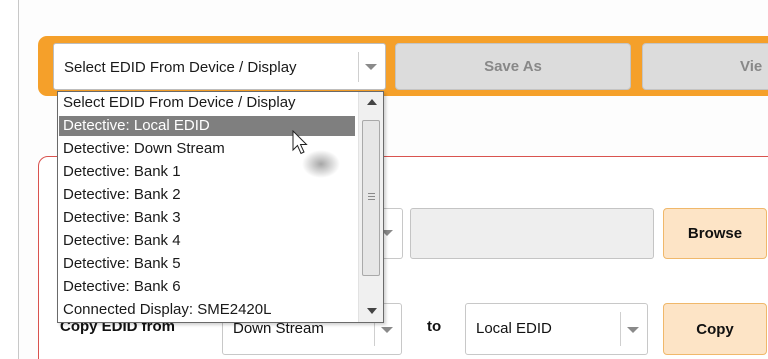 This screenshot has height=359, width=768. Describe the element at coordinates (372, 102) in the screenshot. I see `scroll-up-arrow-icon` at that location.